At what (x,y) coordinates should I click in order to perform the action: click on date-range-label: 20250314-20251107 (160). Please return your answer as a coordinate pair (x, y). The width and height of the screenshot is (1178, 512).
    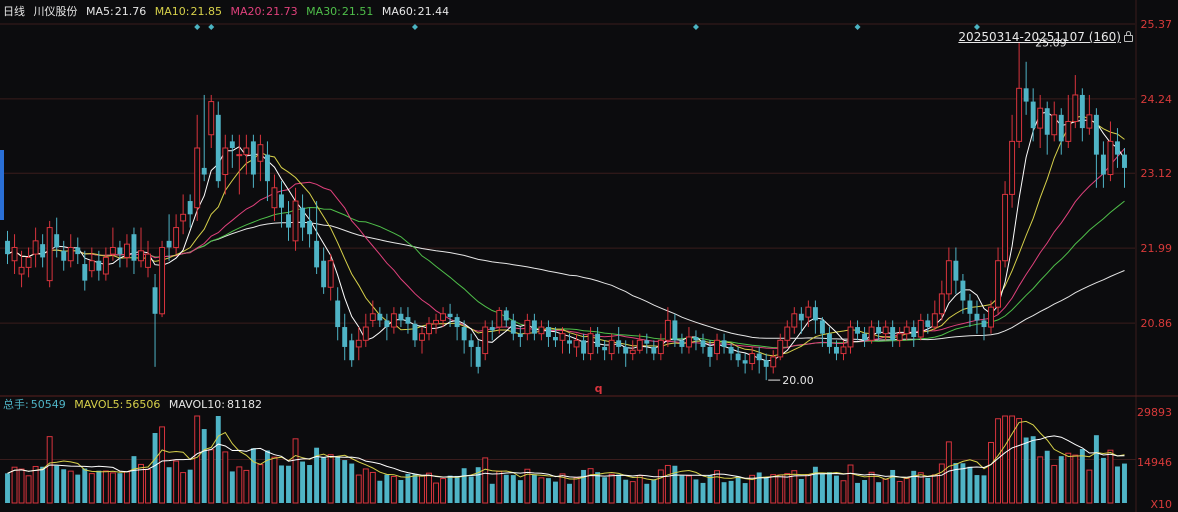
    Looking at the image, I should click on (1045, 37).